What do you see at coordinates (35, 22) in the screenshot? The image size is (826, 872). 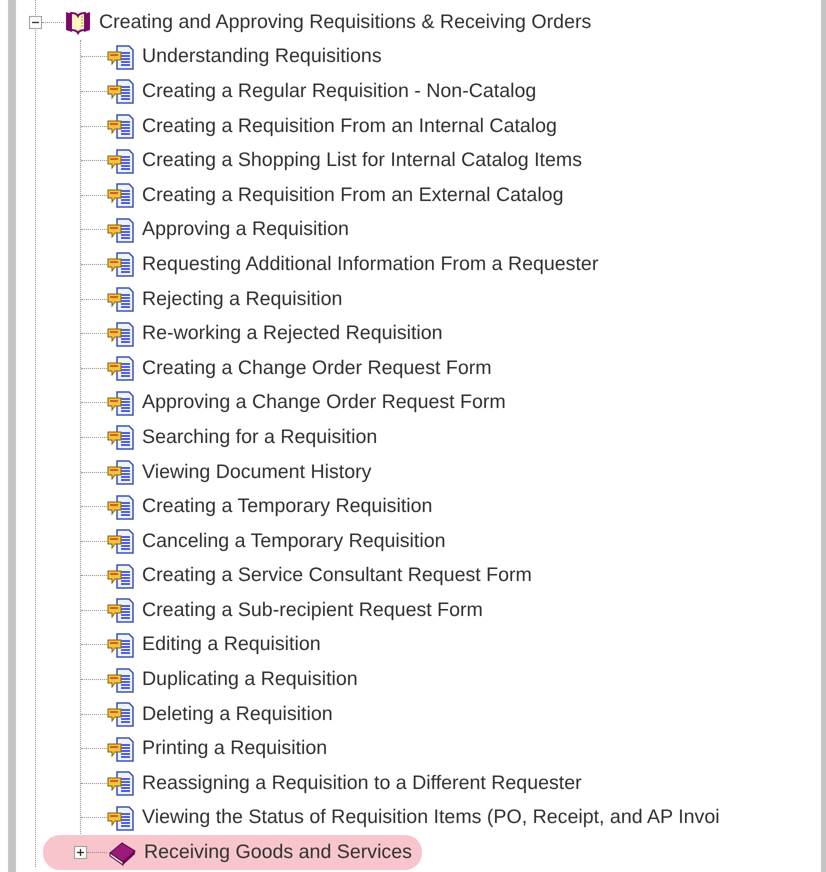 I see `collapse-icon` at bounding box center [35, 22].